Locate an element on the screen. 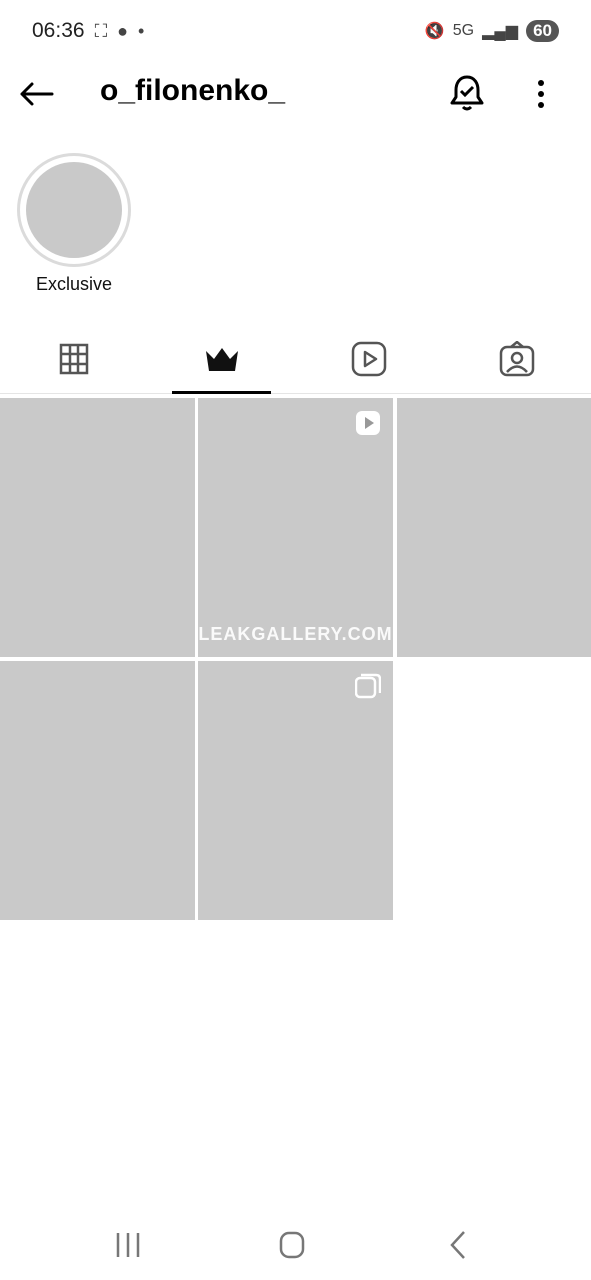  system-nav-bar is located at coordinates (295, 1242).